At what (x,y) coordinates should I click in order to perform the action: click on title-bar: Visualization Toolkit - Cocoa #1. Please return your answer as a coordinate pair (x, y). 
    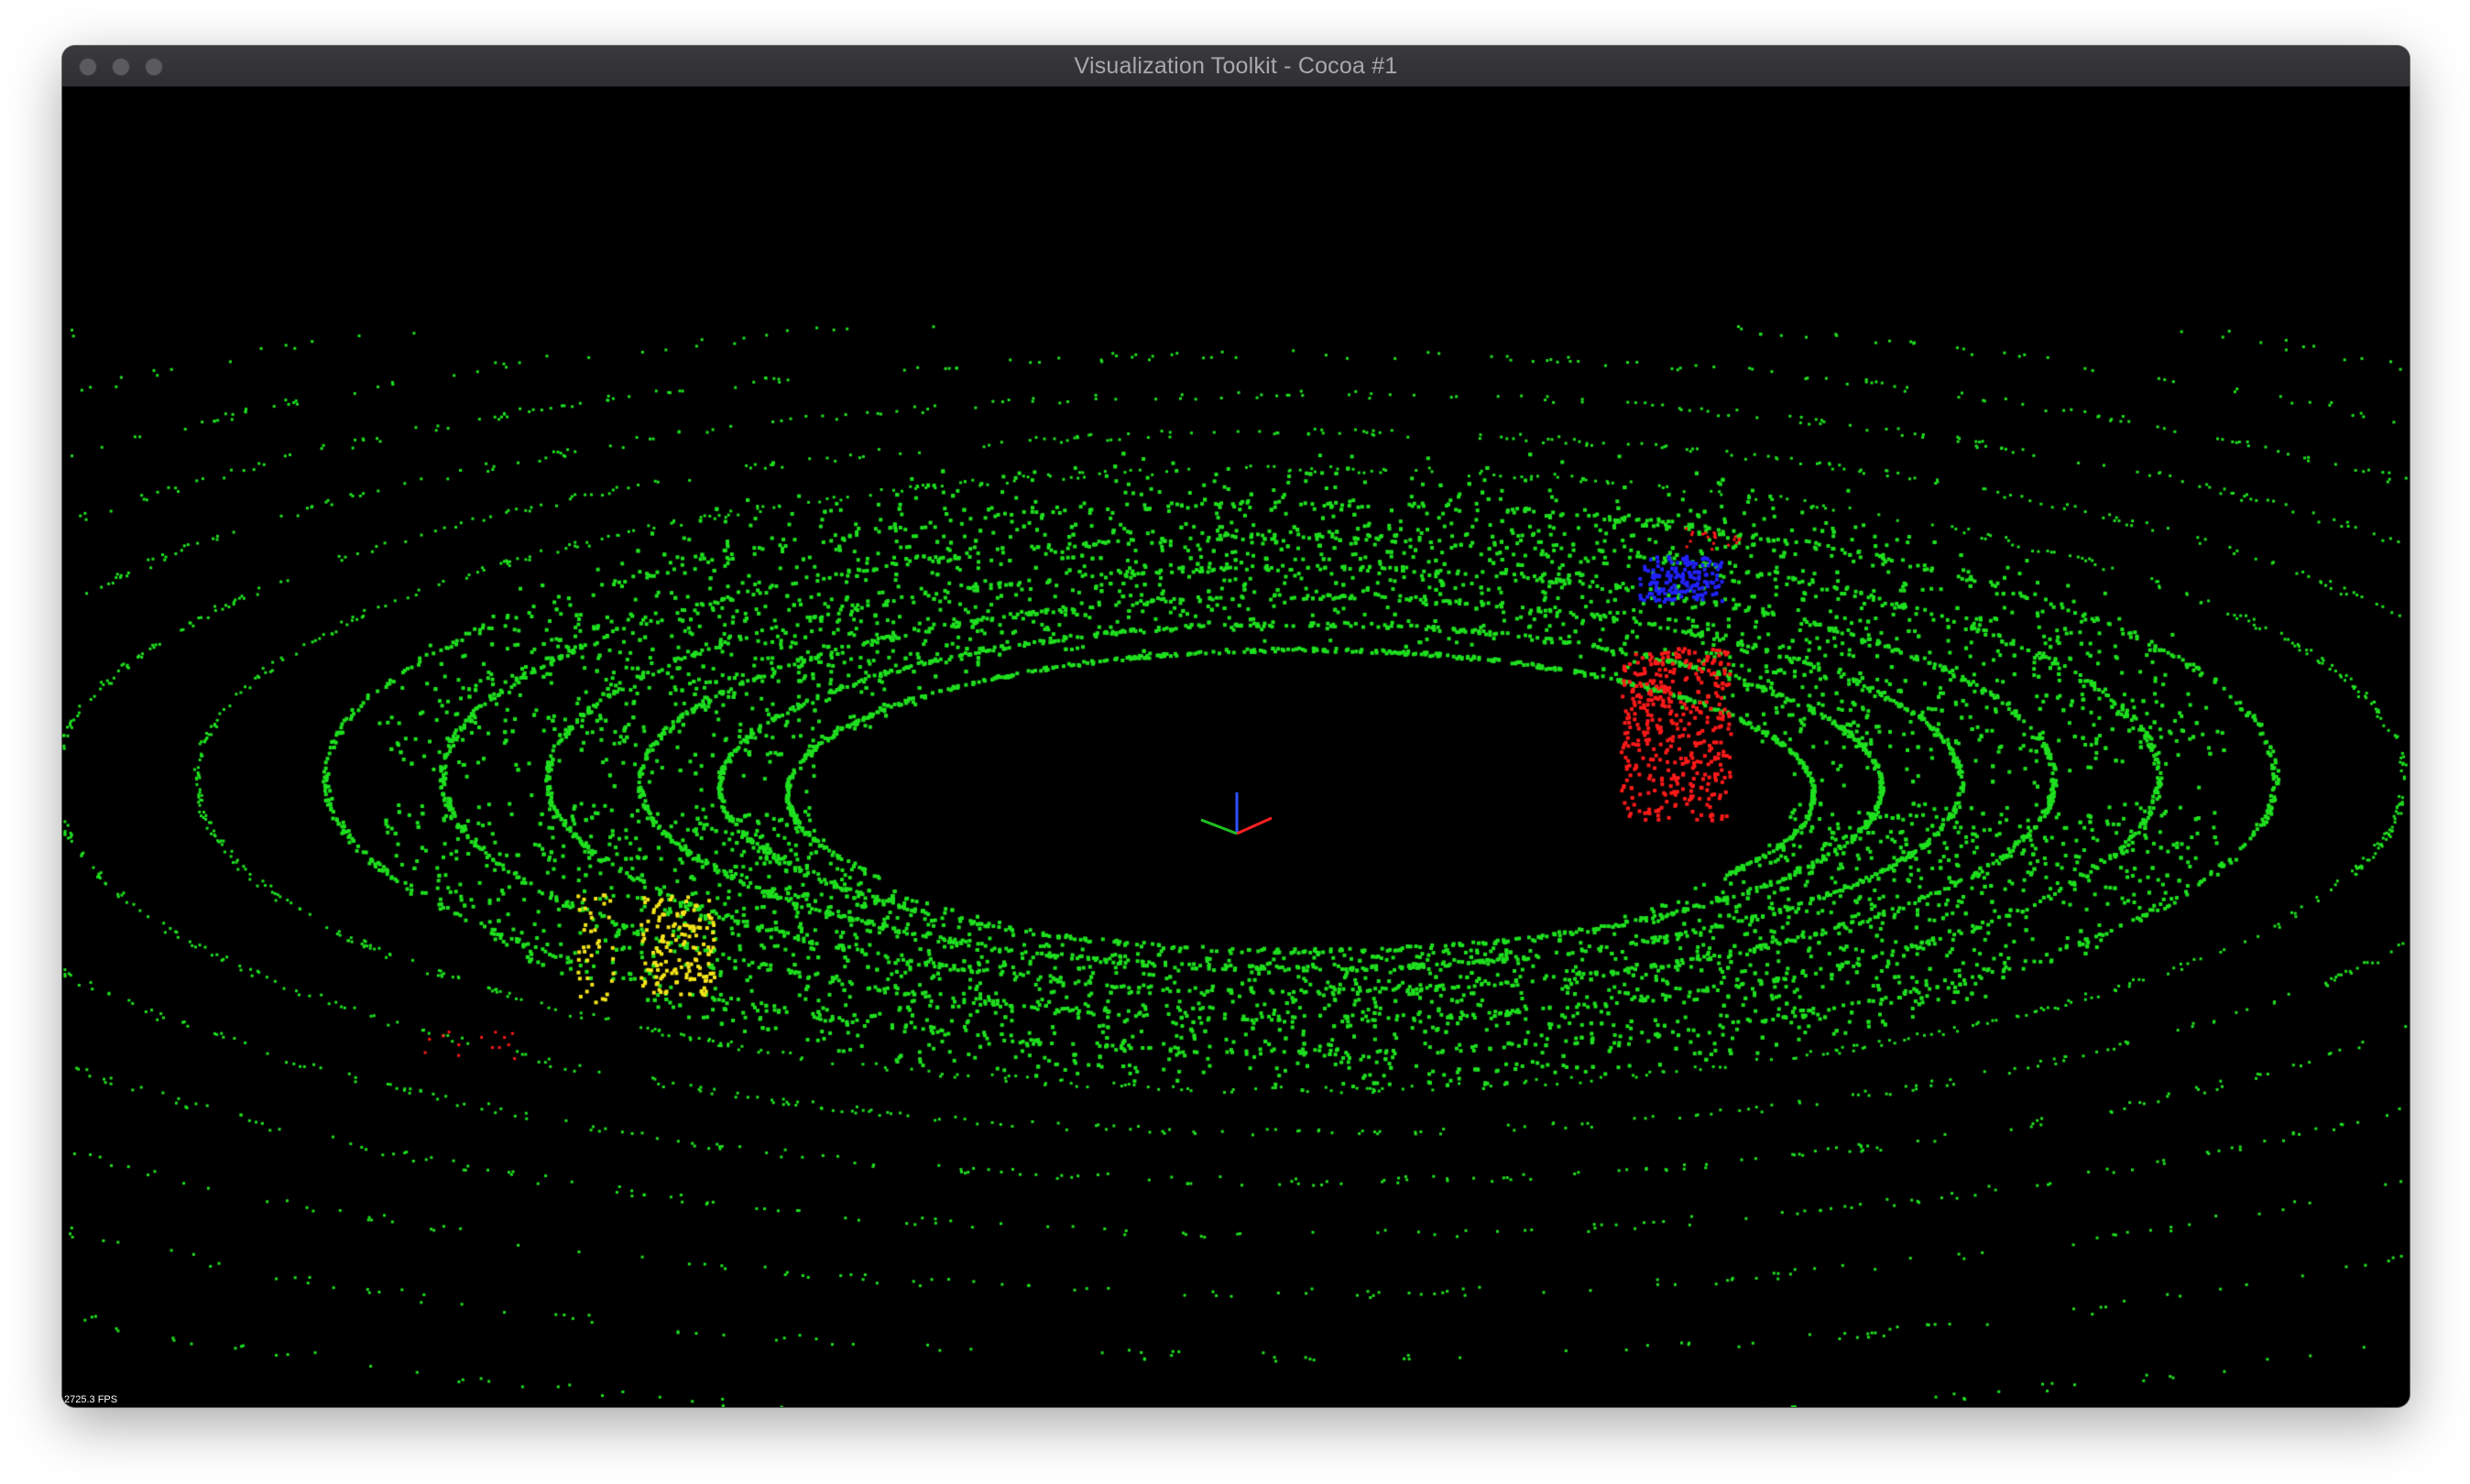
    Looking at the image, I should click on (1236, 66).